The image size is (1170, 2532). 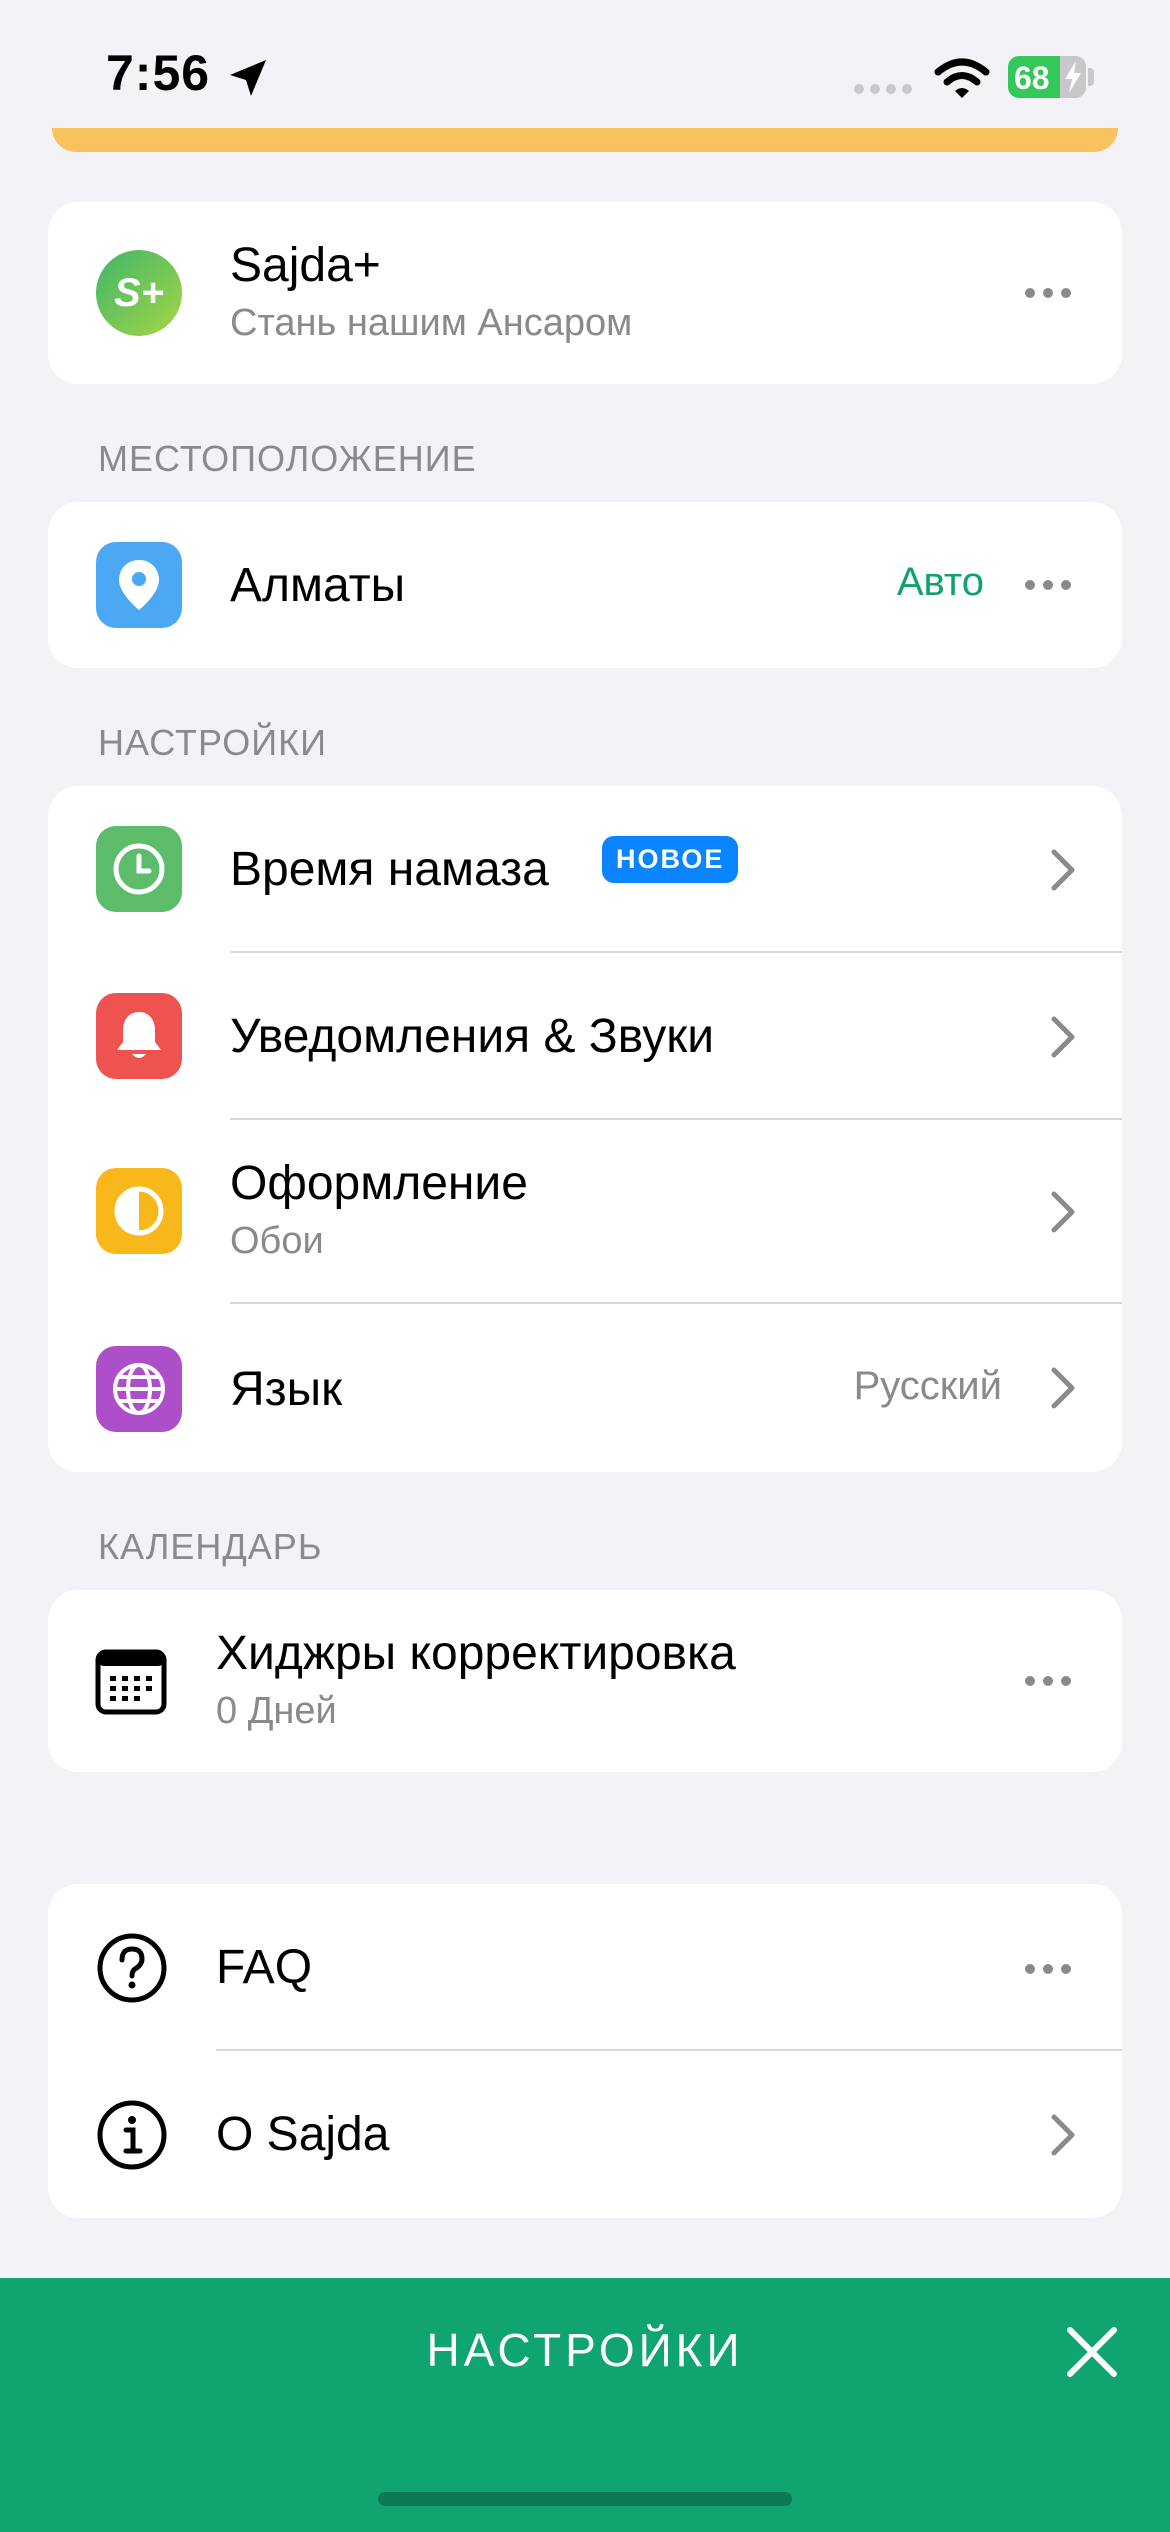 What do you see at coordinates (476, 1653) in the screenshot?
I see `hijri-adjust-label: Хиджры корректировка` at bounding box center [476, 1653].